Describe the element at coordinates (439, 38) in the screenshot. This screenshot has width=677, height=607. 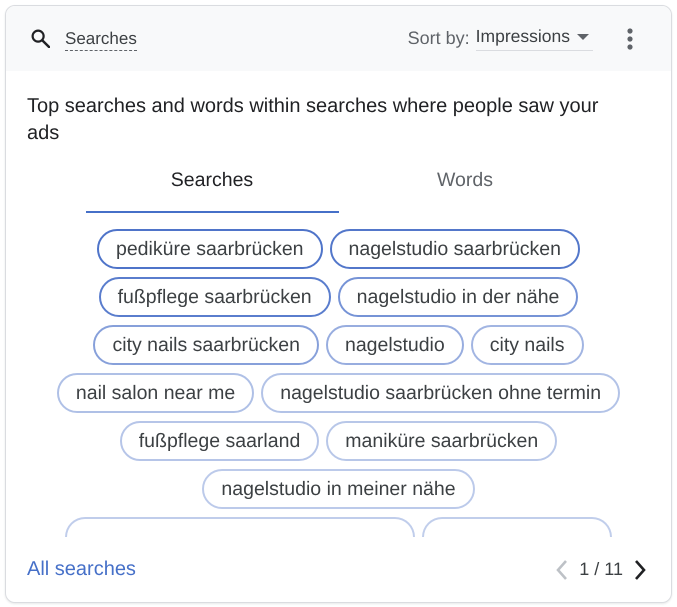
I see `sort-label: Sort by:` at that location.